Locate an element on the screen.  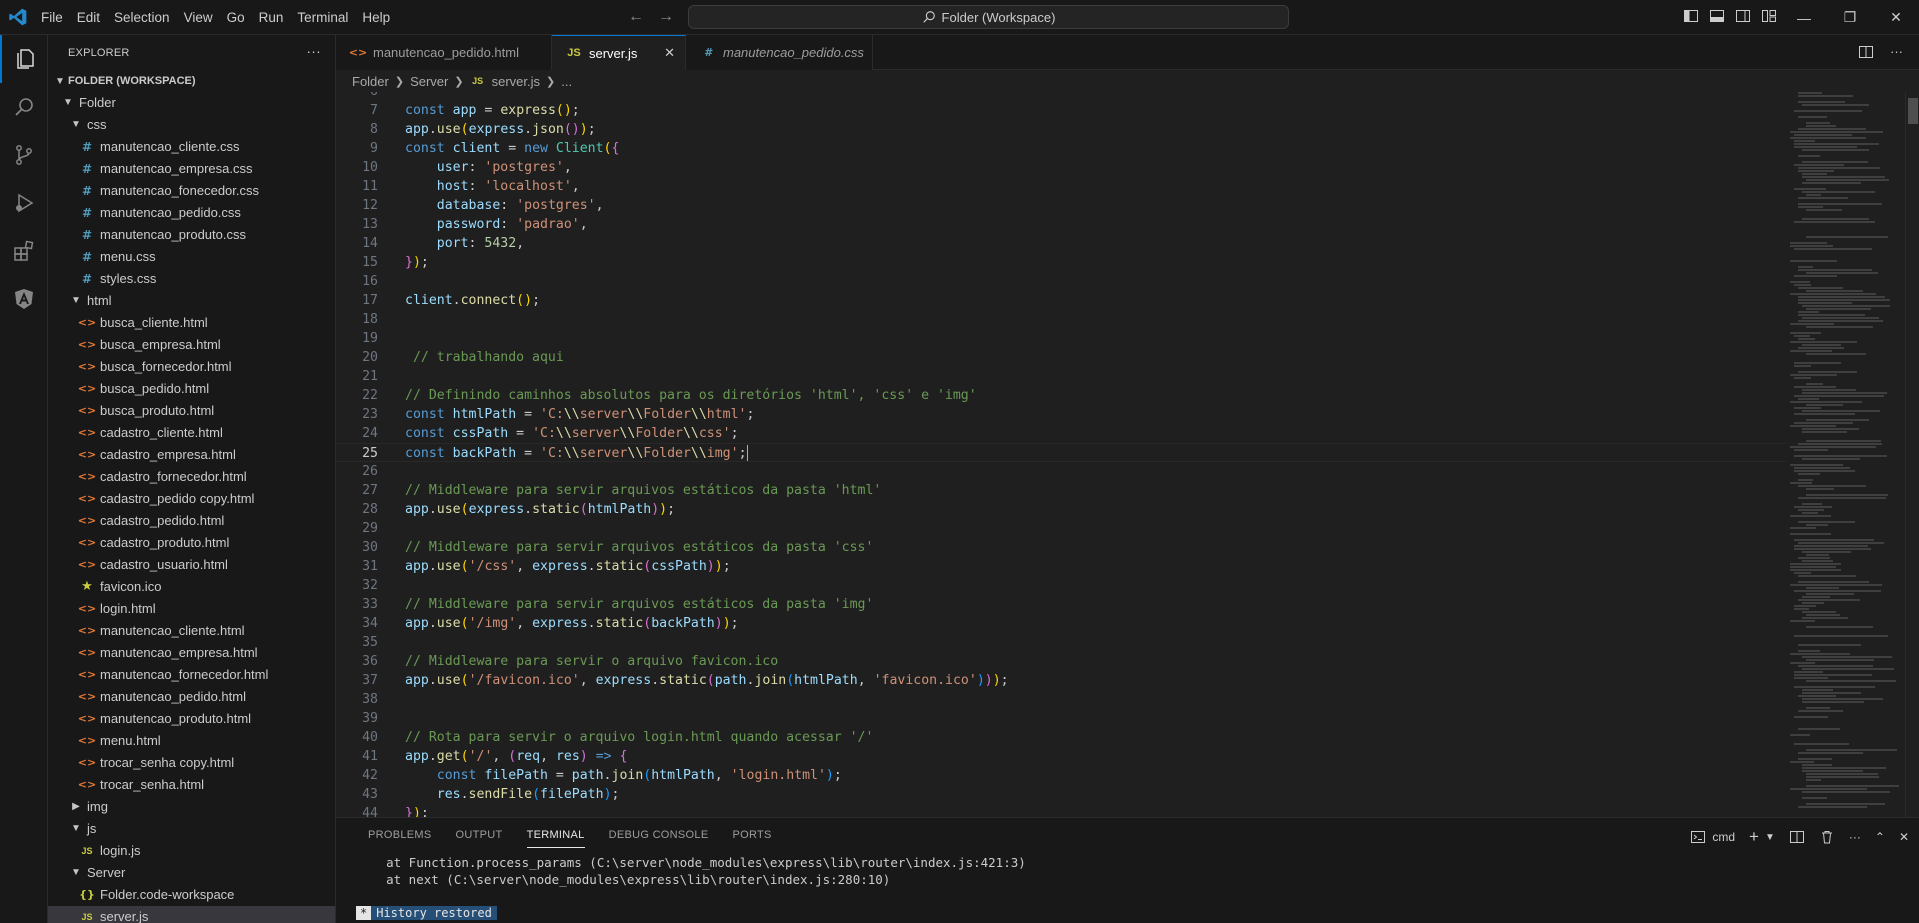
customize-layout-icon is located at coordinates (1769, 16).